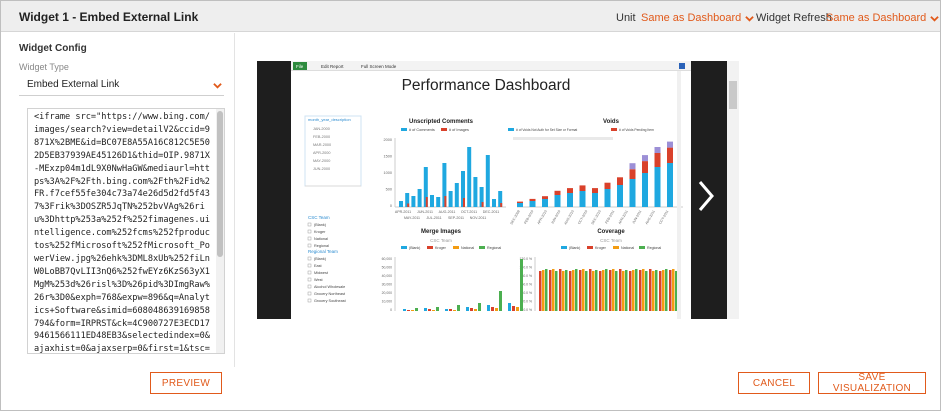 The height and width of the screenshot is (411, 941). What do you see at coordinates (527, 310) in the screenshot?
I see `y-tick-label: 0.0 %` at bounding box center [527, 310].